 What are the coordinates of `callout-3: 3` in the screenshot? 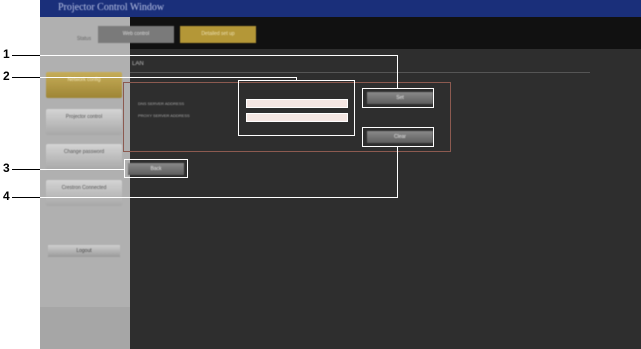 It's located at (6, 168).